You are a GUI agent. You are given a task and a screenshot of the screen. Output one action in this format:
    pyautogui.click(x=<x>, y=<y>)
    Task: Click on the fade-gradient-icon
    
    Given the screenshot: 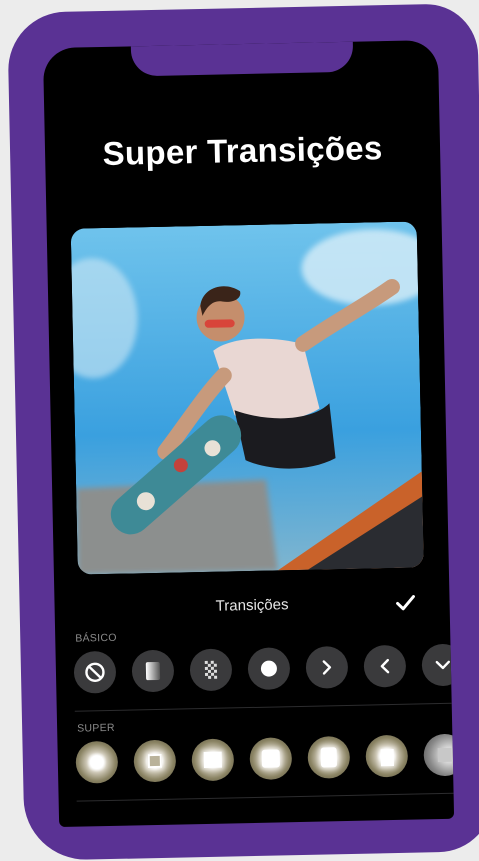 What is the action you would take?
    pyautogui.click(x=153, y=671)
    